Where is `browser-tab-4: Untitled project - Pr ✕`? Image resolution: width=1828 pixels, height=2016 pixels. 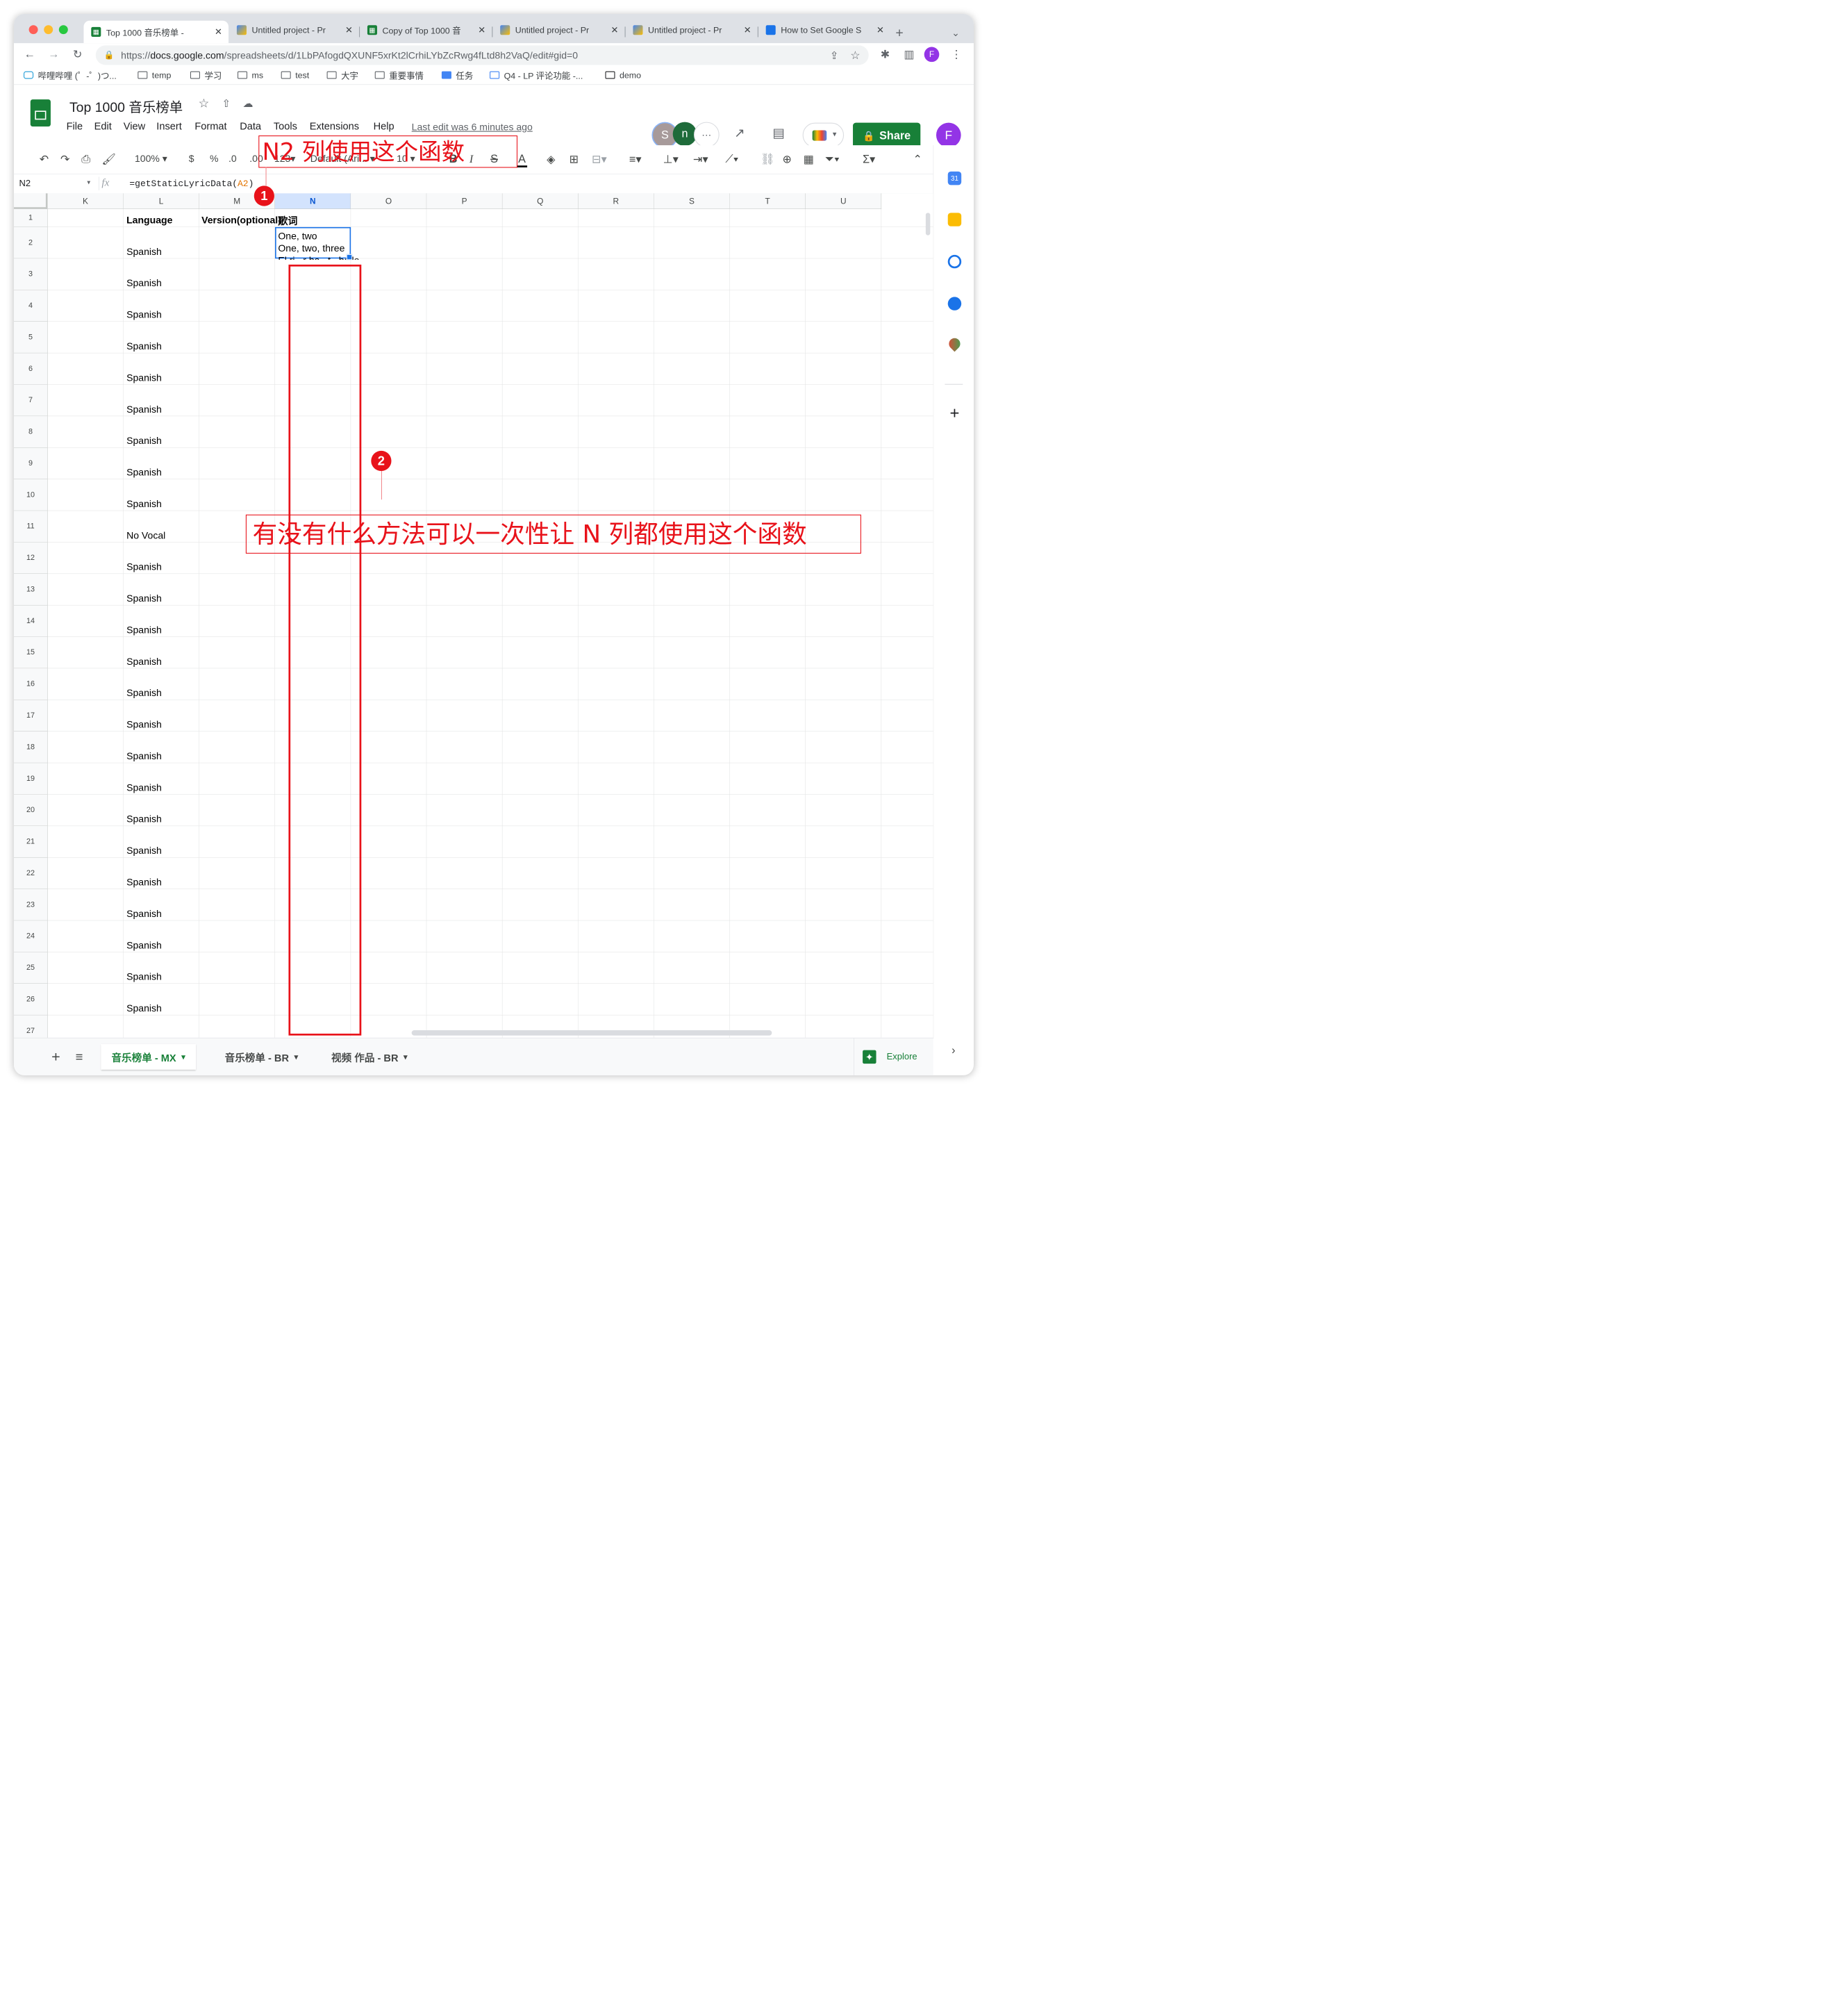
browser-tab-4: Untitled project - Pr ✕ is located at coordinates (558, 30).